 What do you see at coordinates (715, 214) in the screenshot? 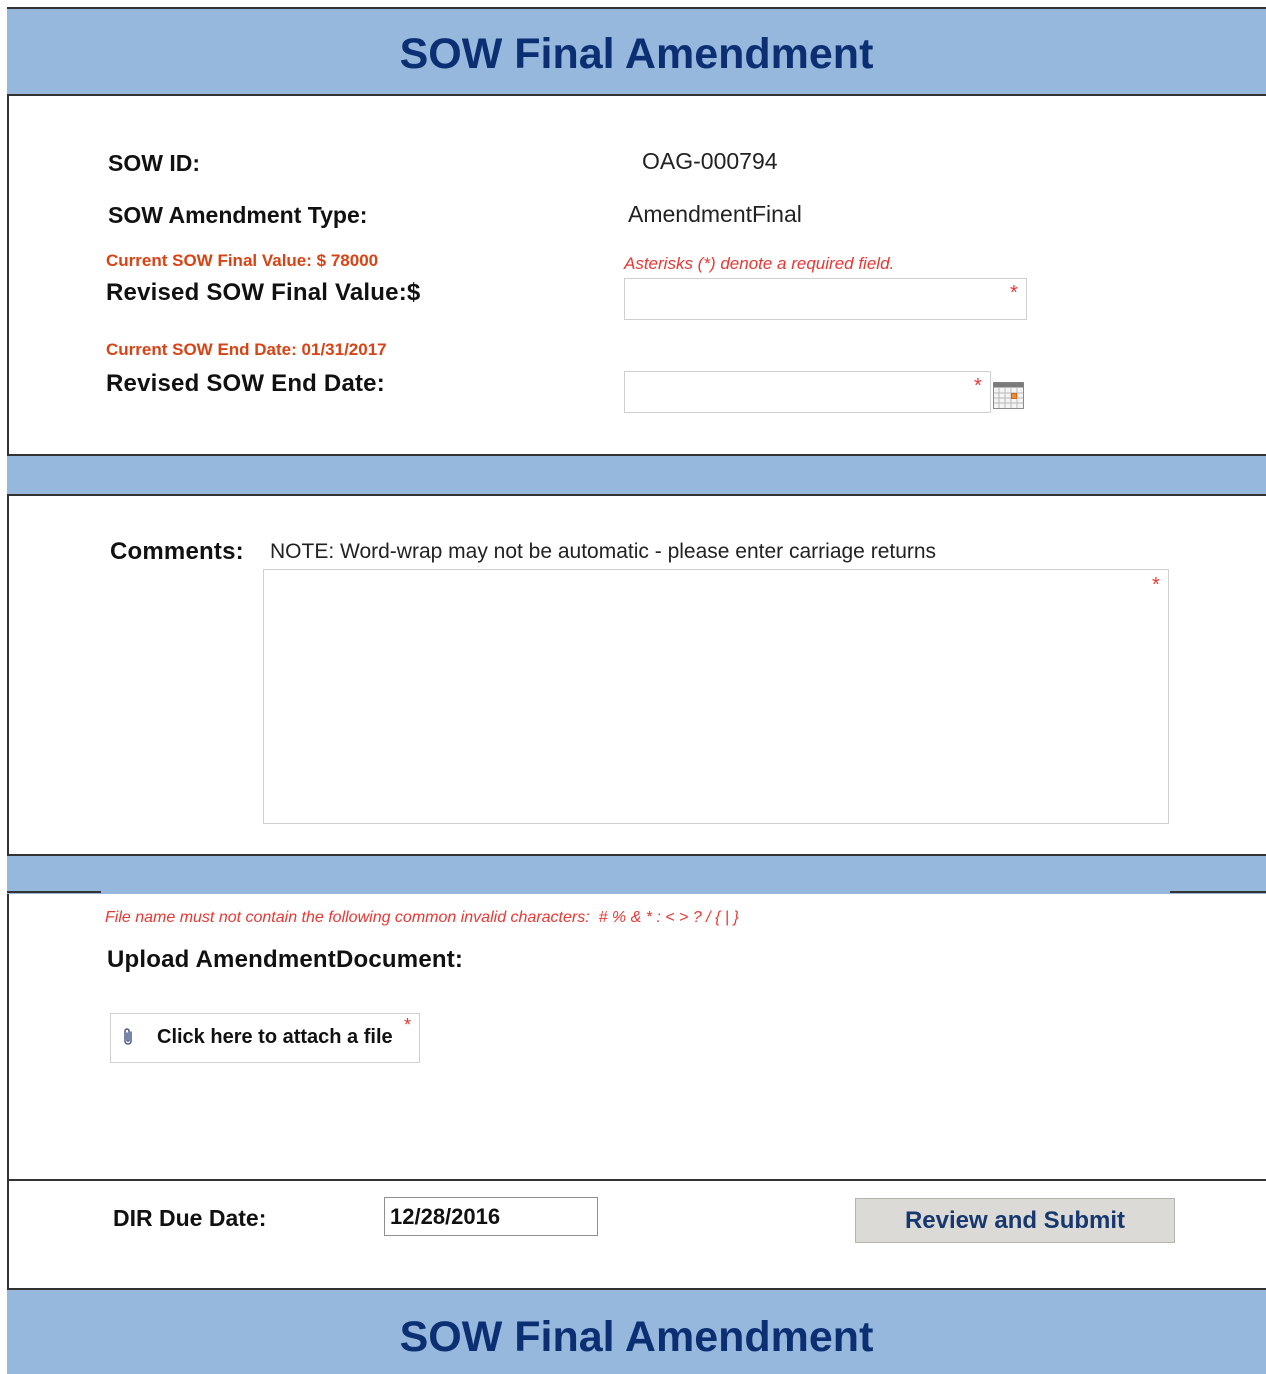
I see `amendment-type-value: AmendmentFinal` at bounding box center [715, 214].